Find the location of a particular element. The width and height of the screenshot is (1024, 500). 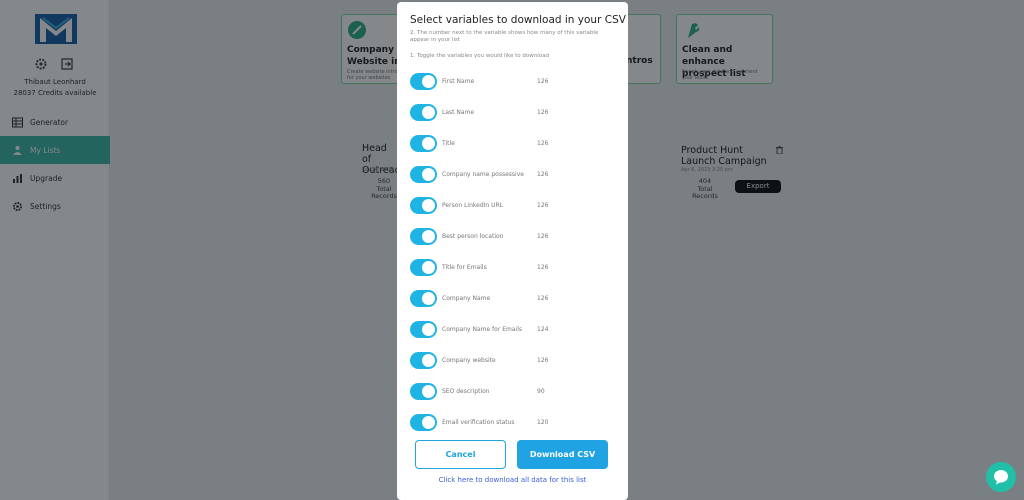

modal-title: Select variables to download in your CSV is located at coordinates (518, 20).